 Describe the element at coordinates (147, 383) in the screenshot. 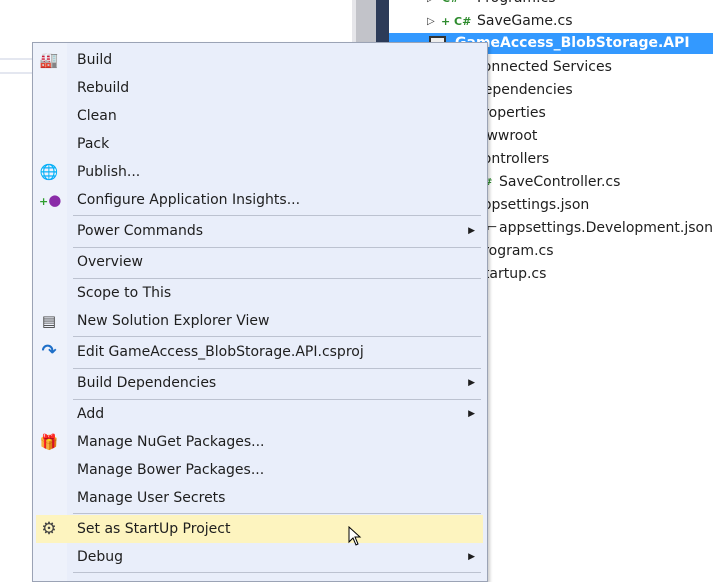

I see `menu-item-label: Build Dependencies` at that location.